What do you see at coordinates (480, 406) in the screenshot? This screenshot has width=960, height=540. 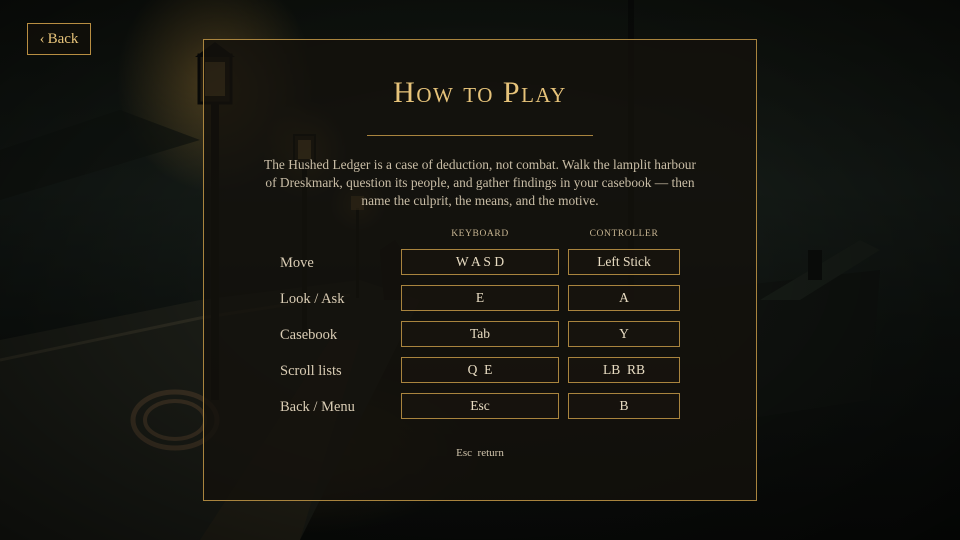 I see `keyboard-binding: Esc` at bounding box center [480, 406].